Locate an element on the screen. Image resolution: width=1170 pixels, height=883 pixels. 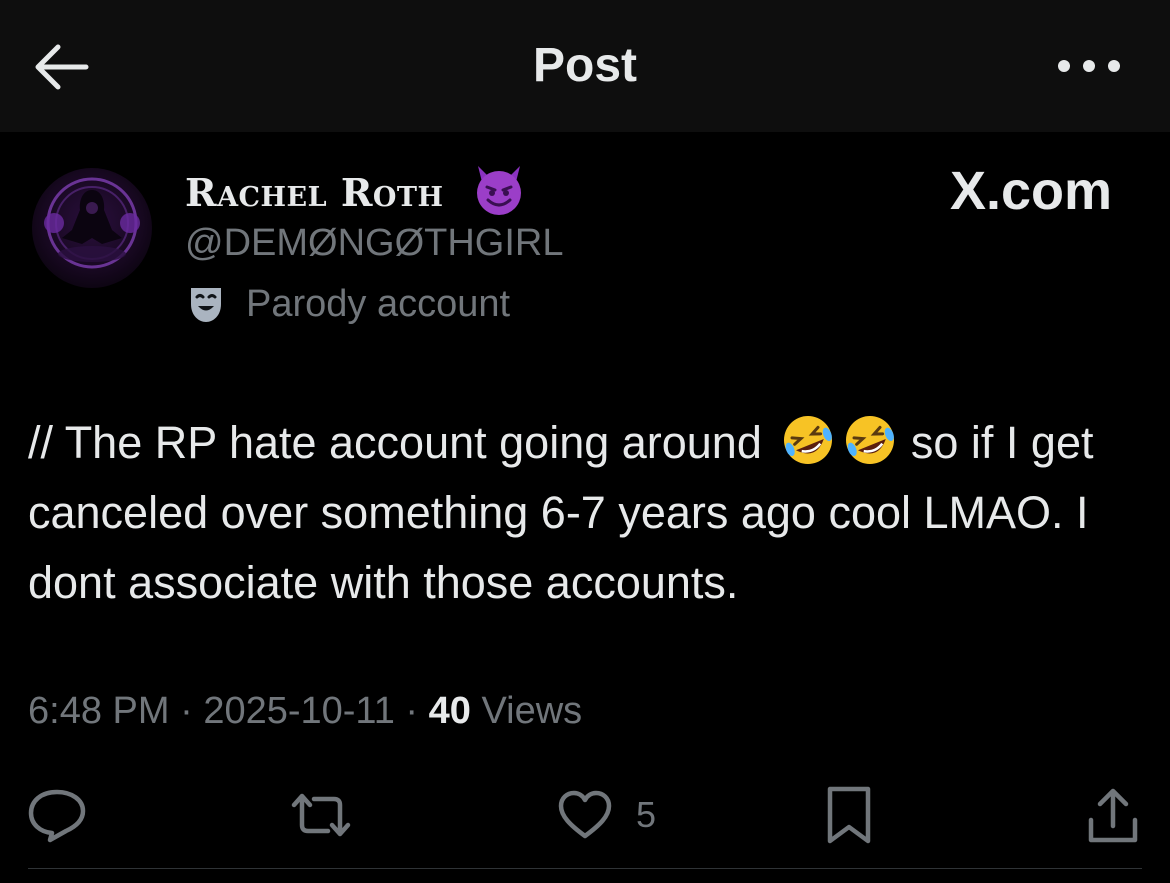
action-bar: 5 is located at coordinates (585, 815).